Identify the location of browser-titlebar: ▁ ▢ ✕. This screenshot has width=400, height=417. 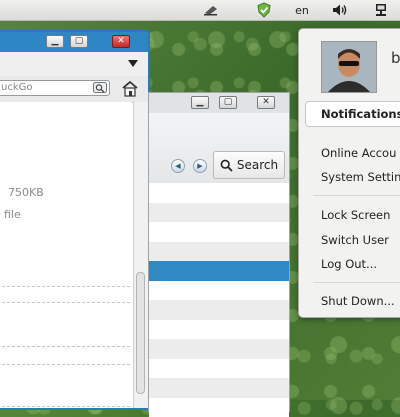
(74, 42).